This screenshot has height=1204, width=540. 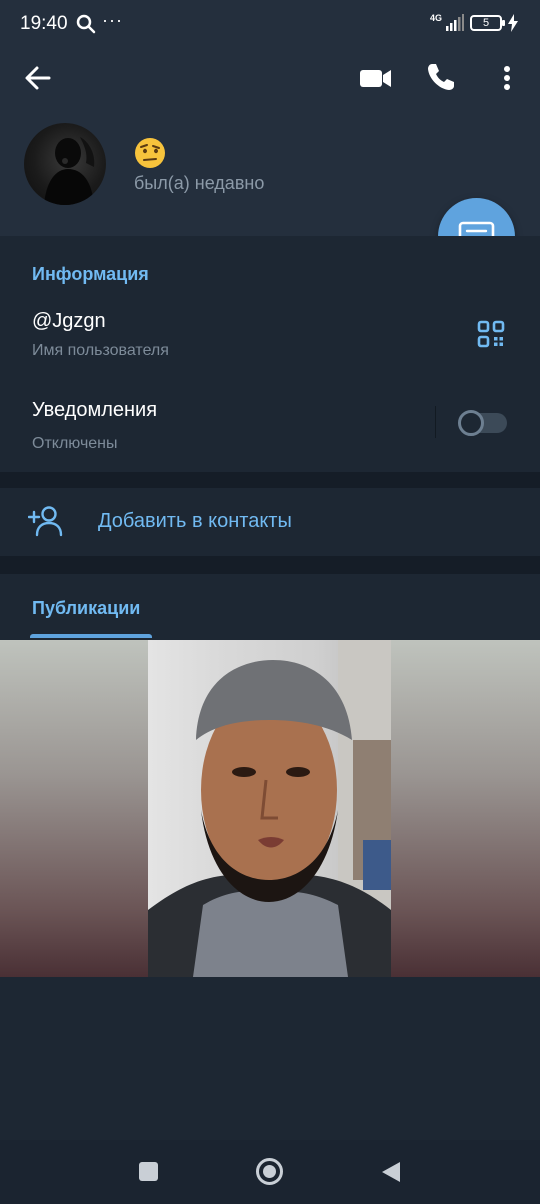 I want to click on video-camera-icon, so click(x=376, y=78).